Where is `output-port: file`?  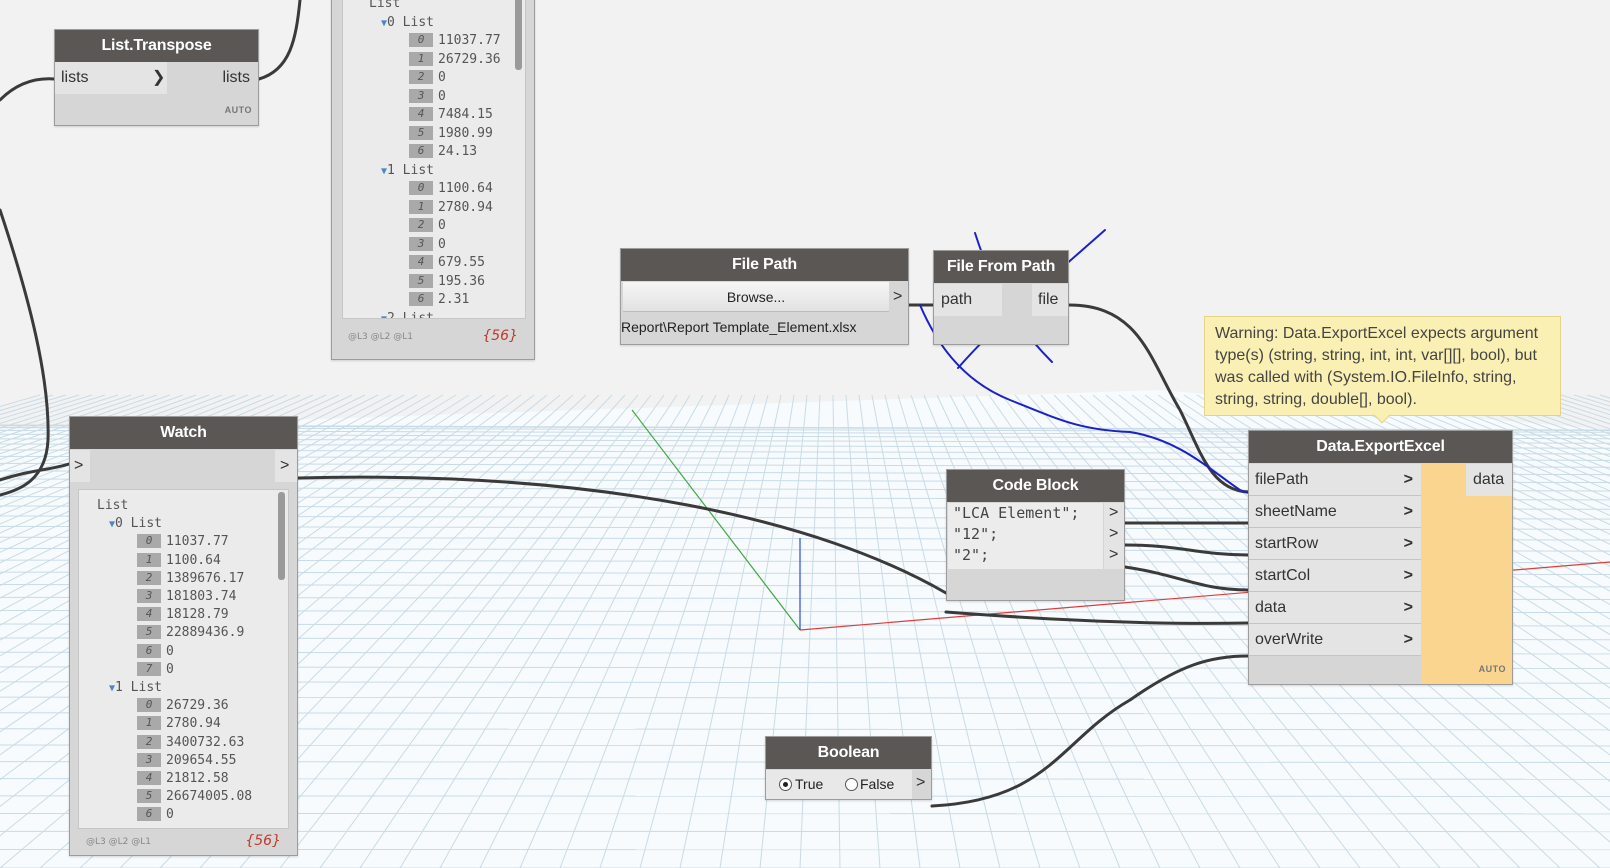
output-port: file is located at coordinates (1050, 300).